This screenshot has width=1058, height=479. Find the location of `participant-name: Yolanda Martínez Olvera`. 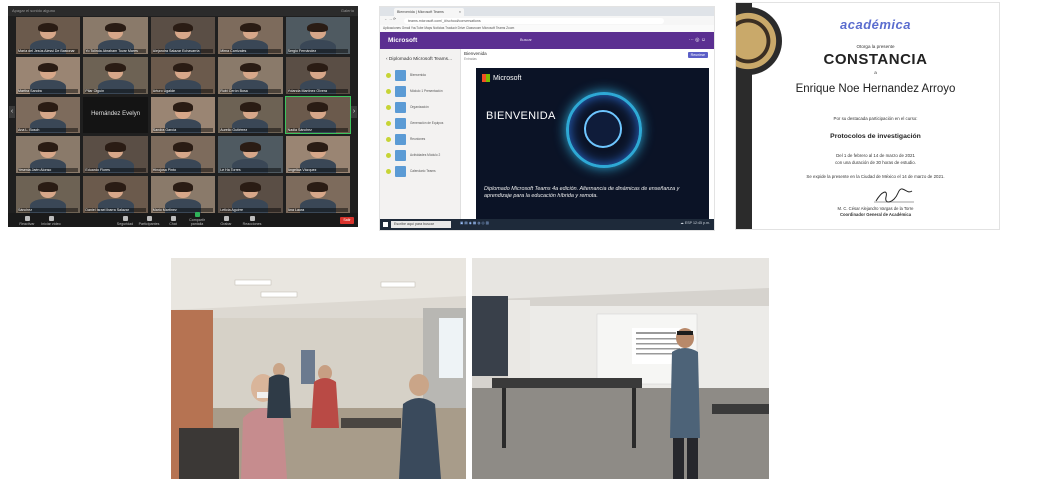

participant-name: Yolanda Martínez Olvera is located at coordinates (317, 90).